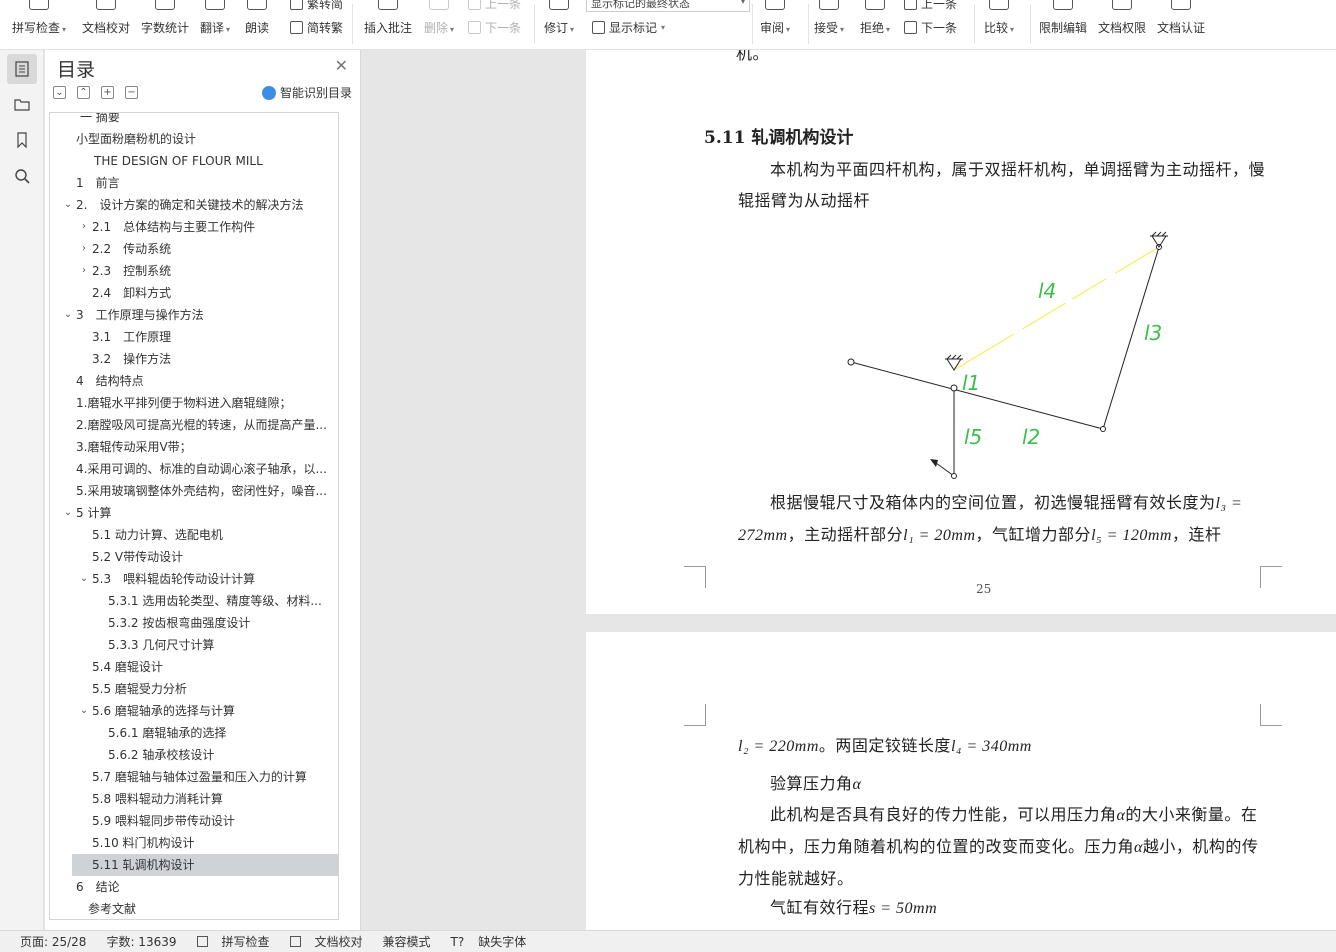 The width and height of the screenshot is (1336, 952). I want to click on toc-item: ⌄ 2. 设计方案的确定和关键技术的解决方法, so click(194, 205).